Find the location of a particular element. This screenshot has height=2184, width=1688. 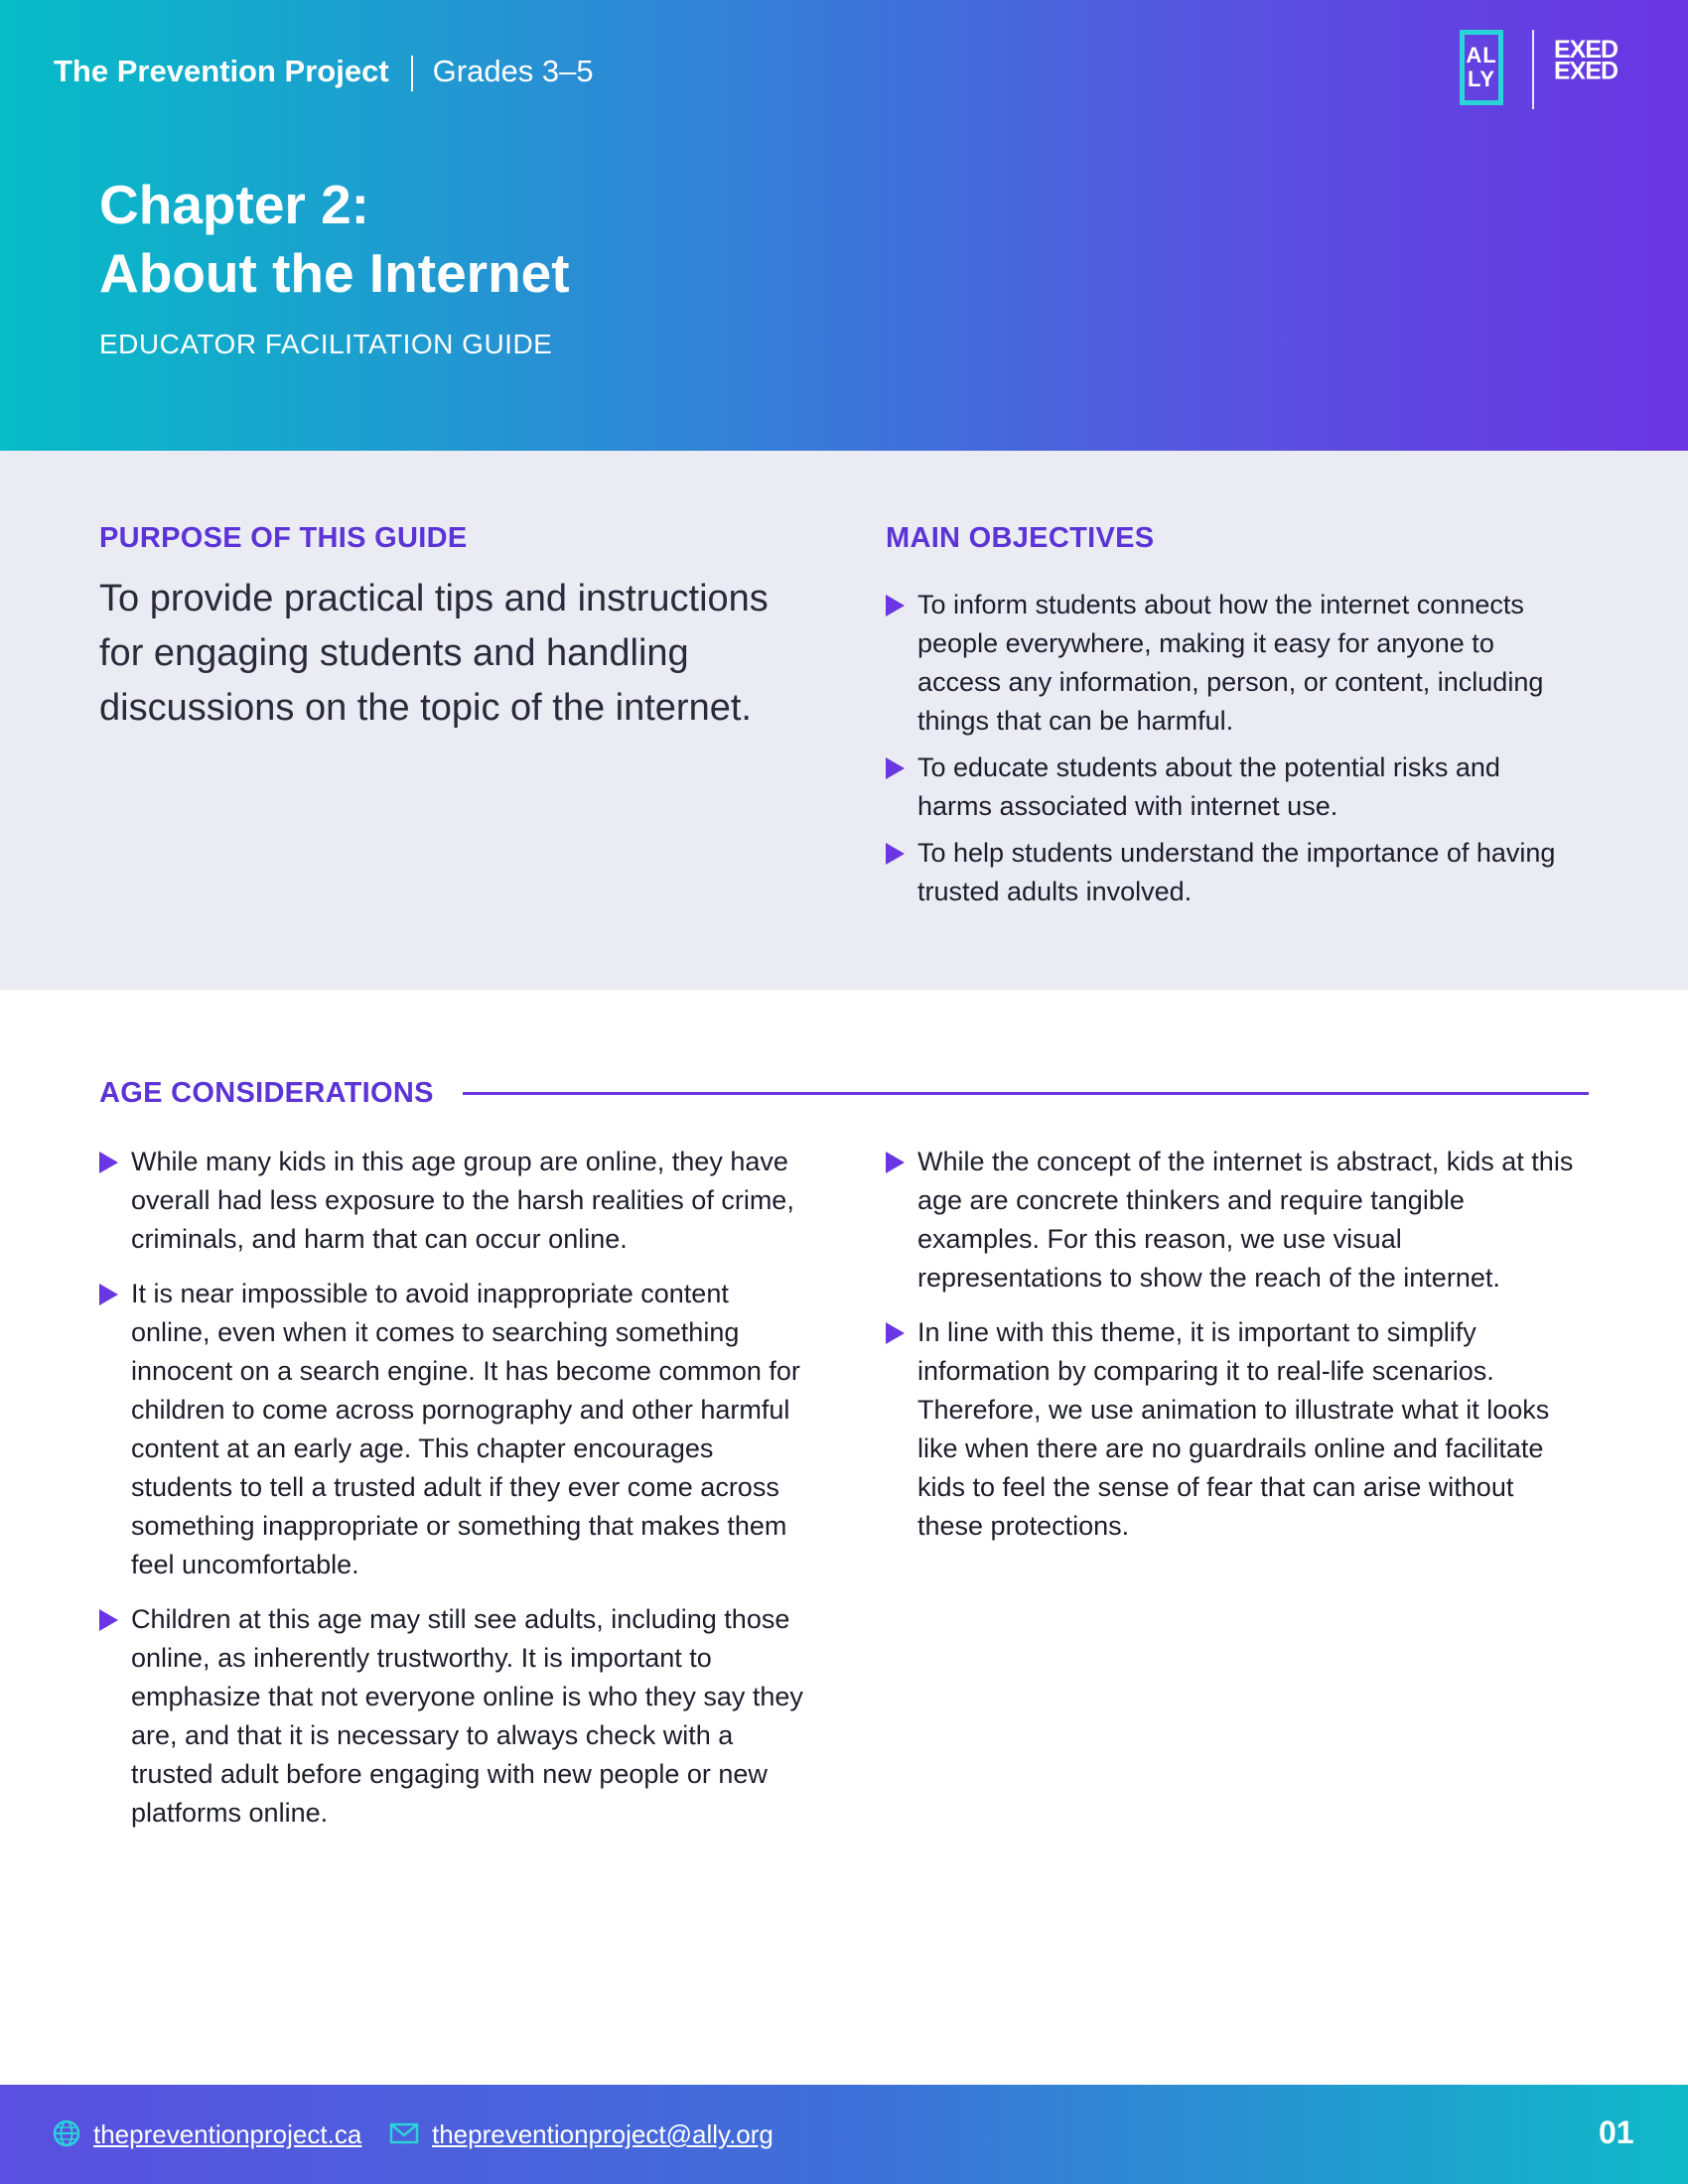

brand-line: The Prevention Project Grades 3–5 is located at coordinates (324, 71).